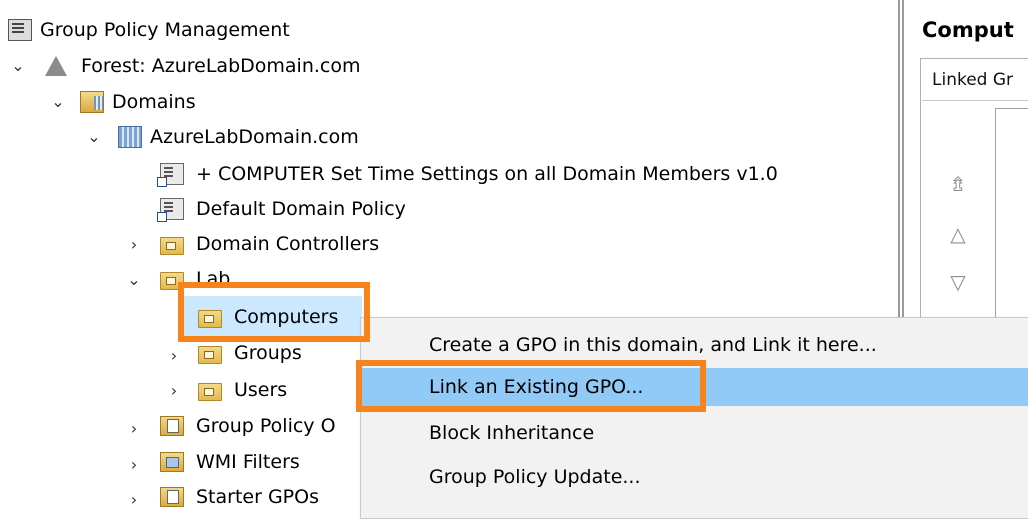 This screenshot has height=519, width=1028. What do you see at coordinates (154, 102) in the screenshot?
I see `tree-item-label: Domains` at bounding box center [154, 102].